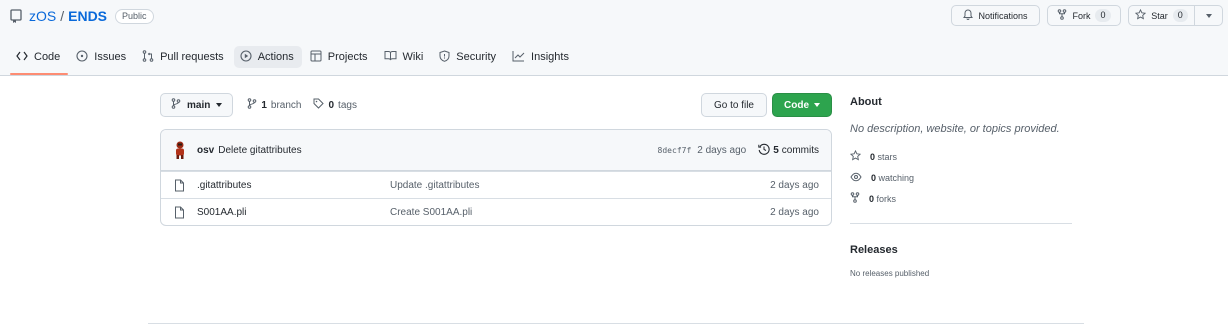 The image size is (1228, 326). I want to click on stars-word: stars, so click(887, 156).